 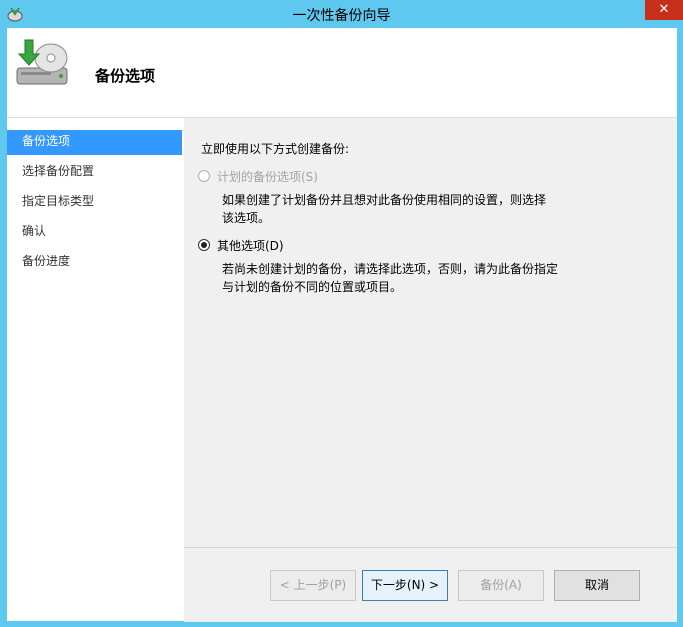 What do you see at coordinates (43, 64) in the screenshot?
I see `backup-disk-icon` at bounding box center [43, 64].